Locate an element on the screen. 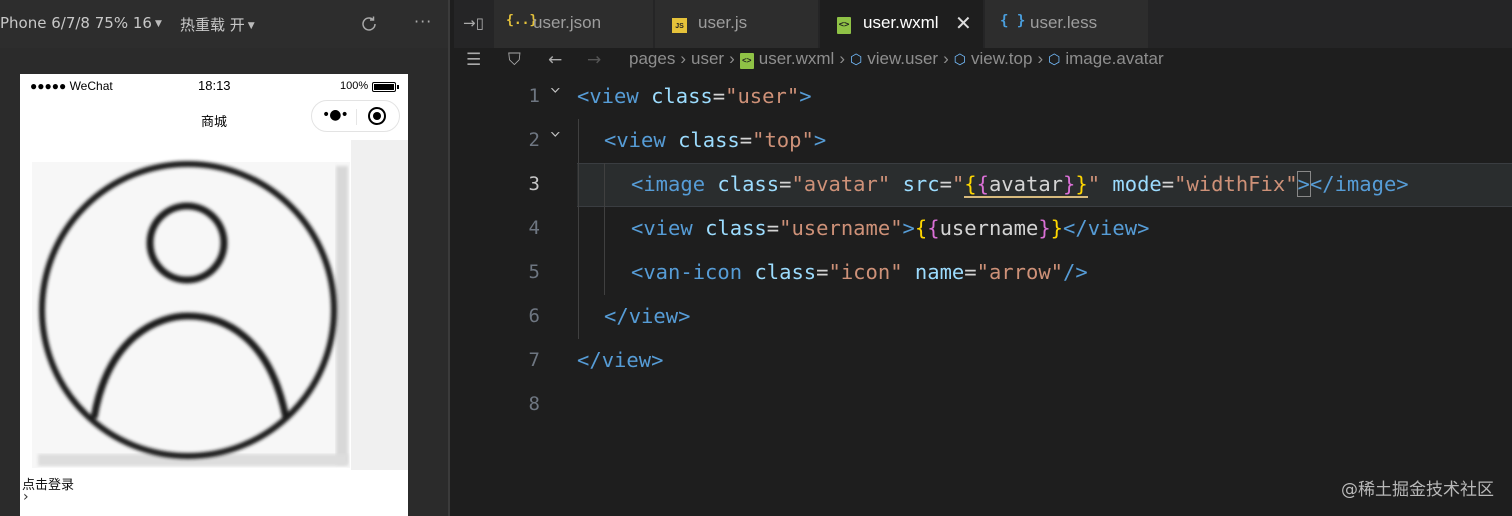 This screenshot has width=1512, height=516. carrier-label: ●●●●● WeChat is located at coordinates (71, 86).